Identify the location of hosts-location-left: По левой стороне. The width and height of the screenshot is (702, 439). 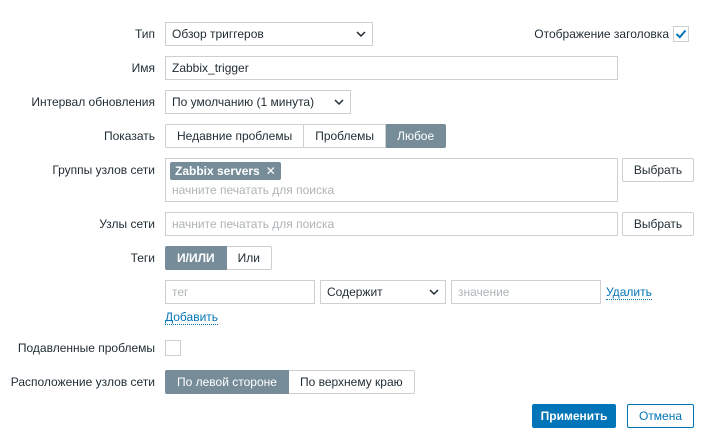
(227, 382).